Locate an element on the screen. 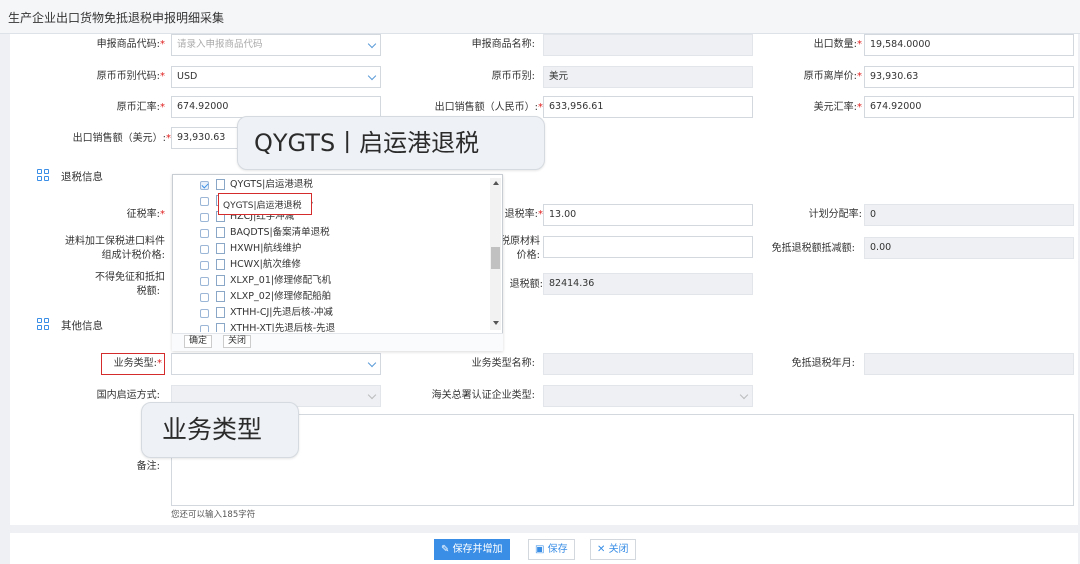 Image resolution: width=1080 pixels, height=564 pixels. dropdown-close-button: 关闭 is located at coordinates (237, 341).